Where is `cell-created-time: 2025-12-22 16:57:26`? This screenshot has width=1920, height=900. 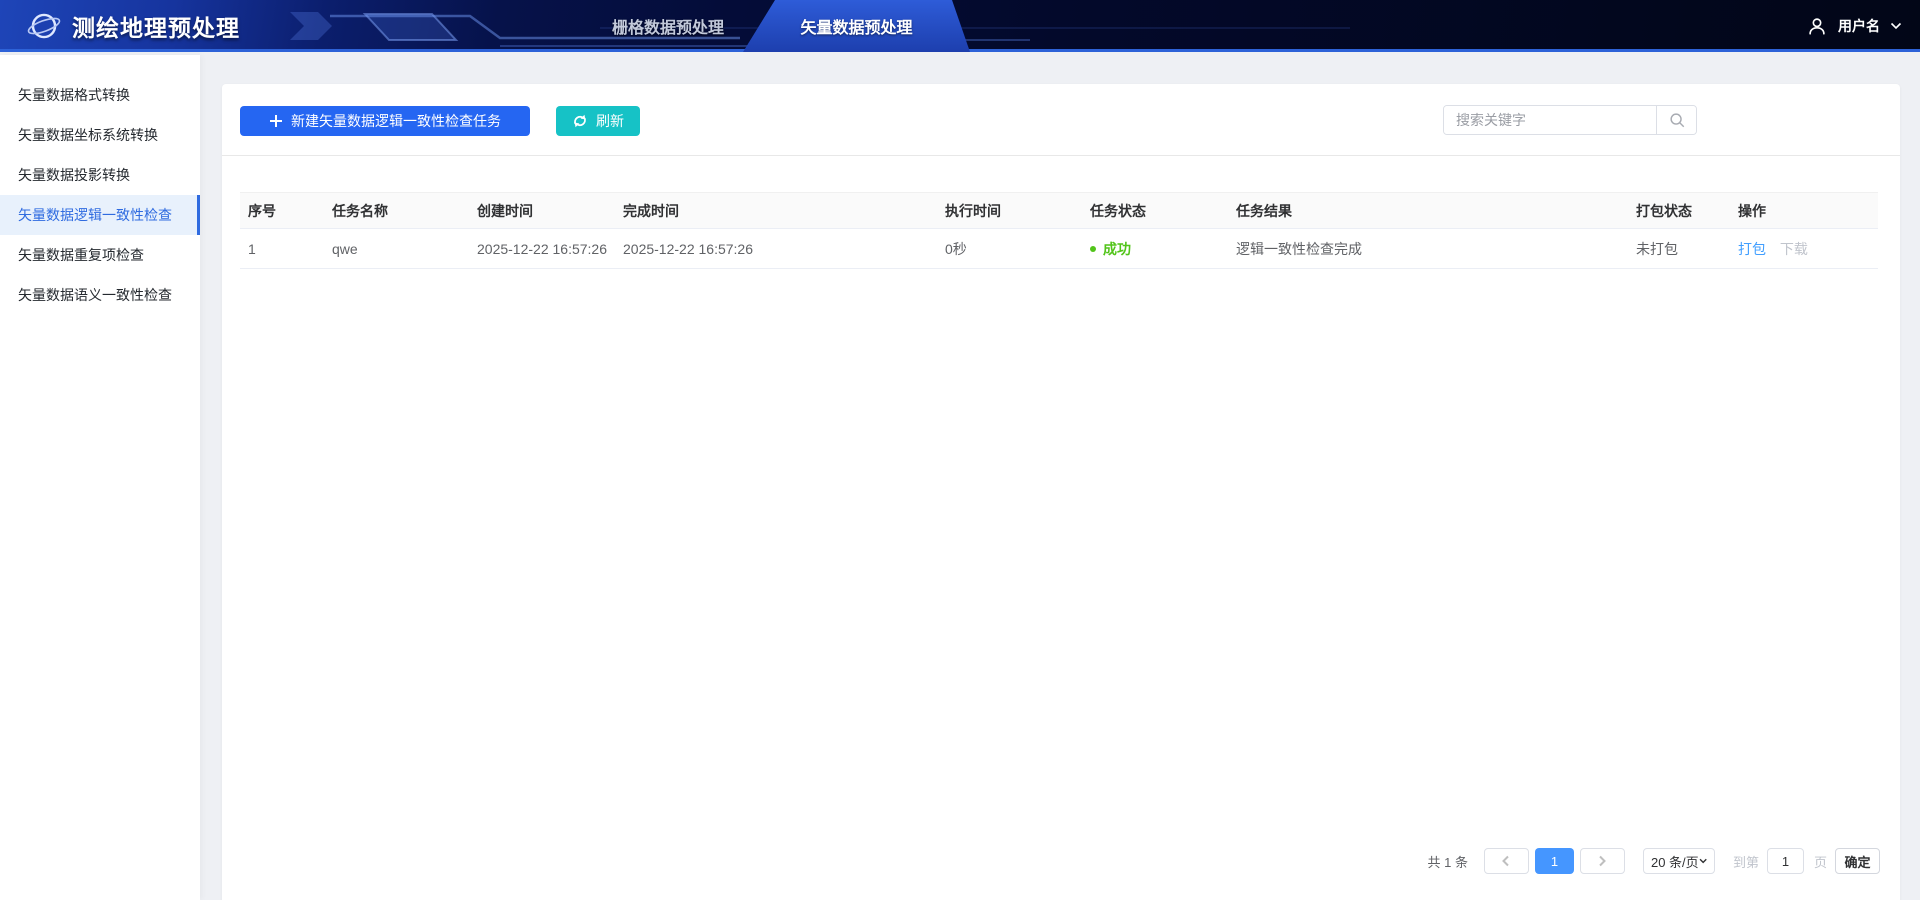 cell-created-time: 2025-12-22 16:57:26 is located at coordinates (542, 248).